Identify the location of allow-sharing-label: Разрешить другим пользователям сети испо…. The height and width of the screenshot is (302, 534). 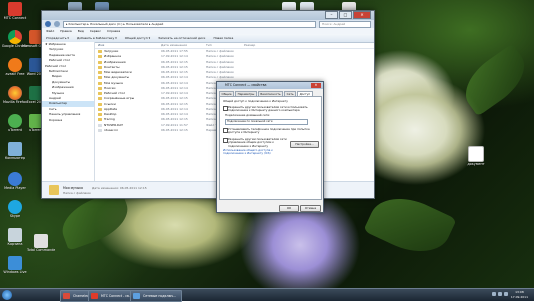
(268, 109).